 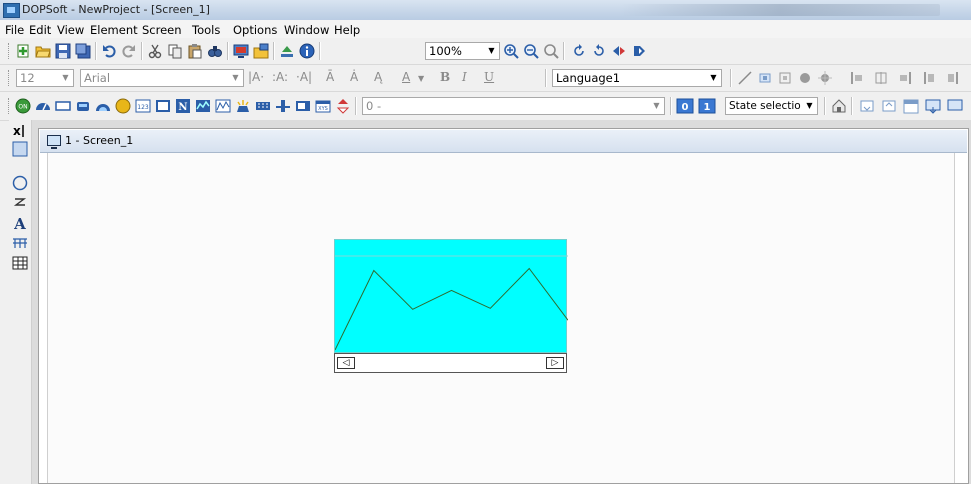 What do you see at coordinates (911, 106) in the screenshot?
I see `calendar-icon` at bounding box center [911, 106].